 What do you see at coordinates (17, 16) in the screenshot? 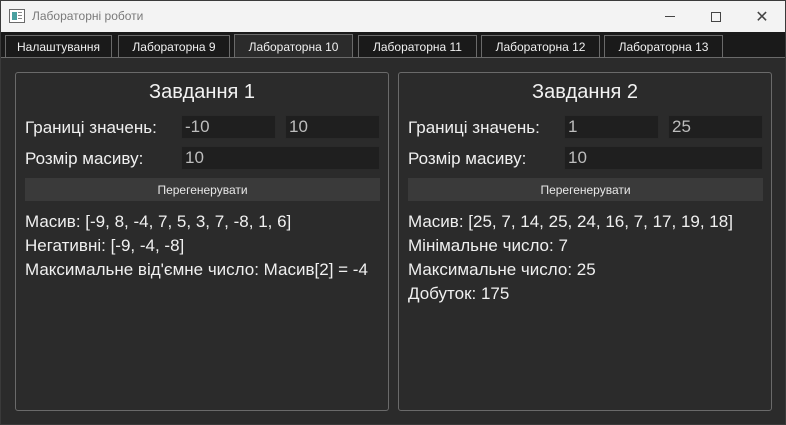
I see `app-window-icon` at bounding box center [17, 16].